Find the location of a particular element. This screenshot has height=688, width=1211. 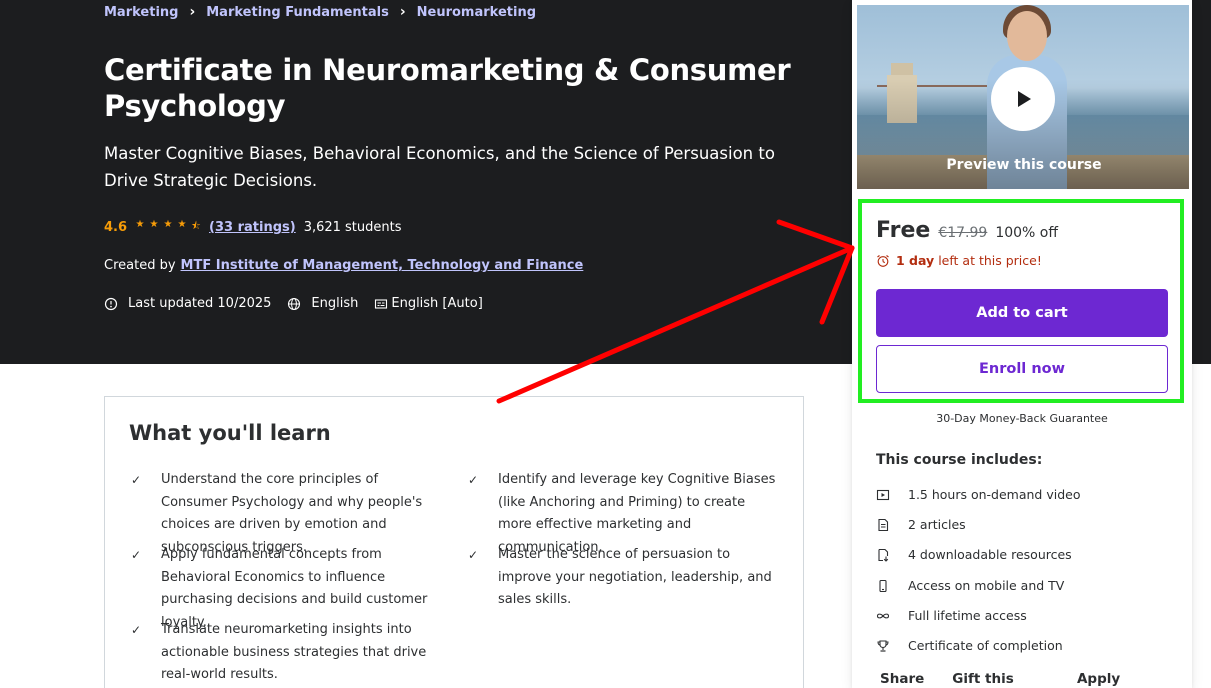

ratings-count-link: (33 ratings) is located at coordinates (252, 227).